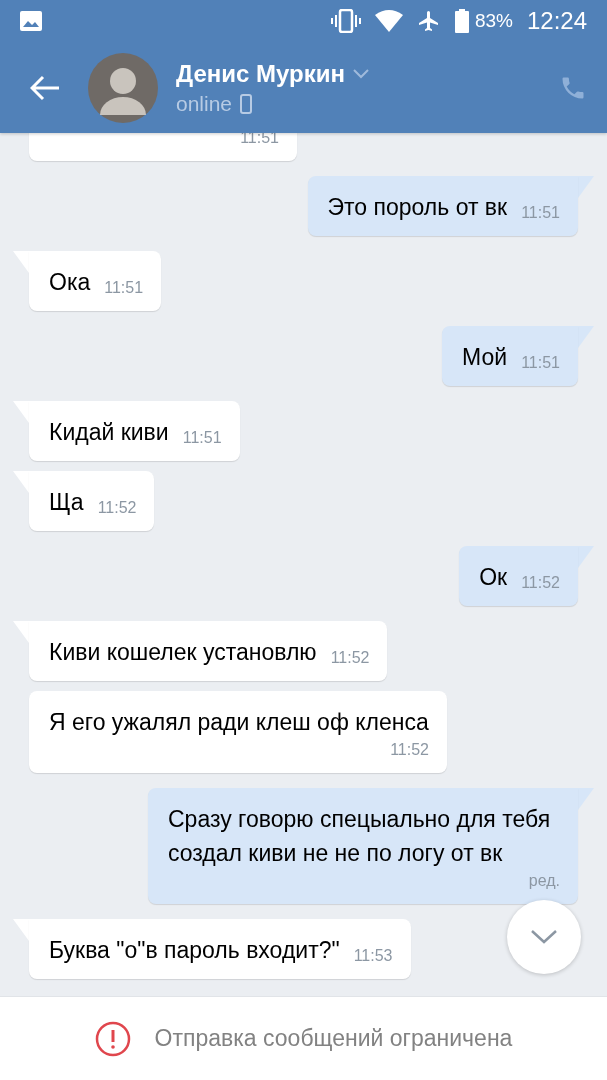  What do you see at coordinates (556, 21) in the screenshot?
I see `clock: 12:24` at bounding box center [556, 21].